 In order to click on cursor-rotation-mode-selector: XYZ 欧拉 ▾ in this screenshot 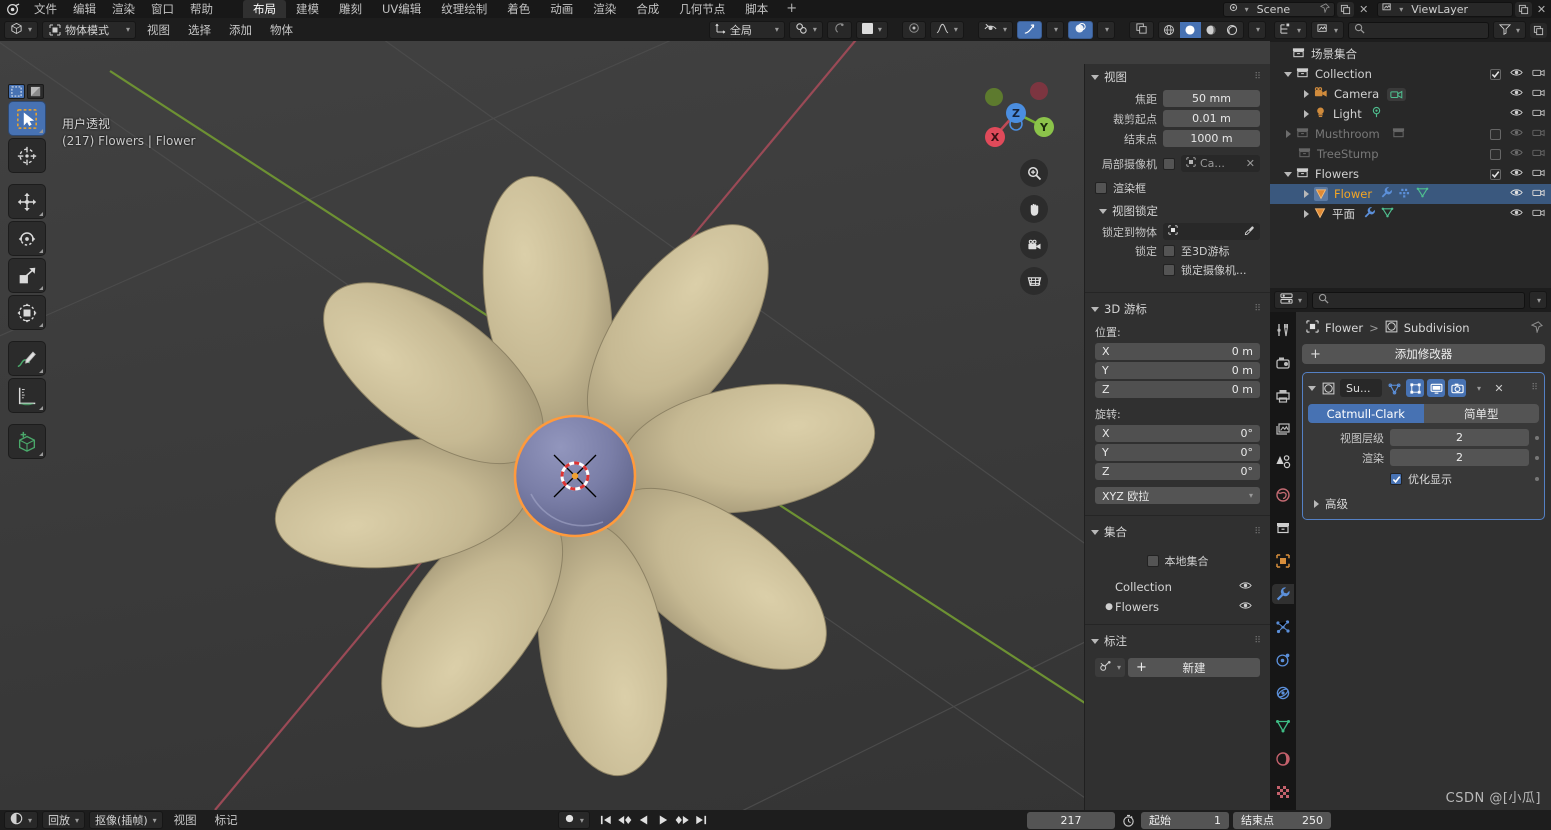, I will do `click(1177, 495)`.